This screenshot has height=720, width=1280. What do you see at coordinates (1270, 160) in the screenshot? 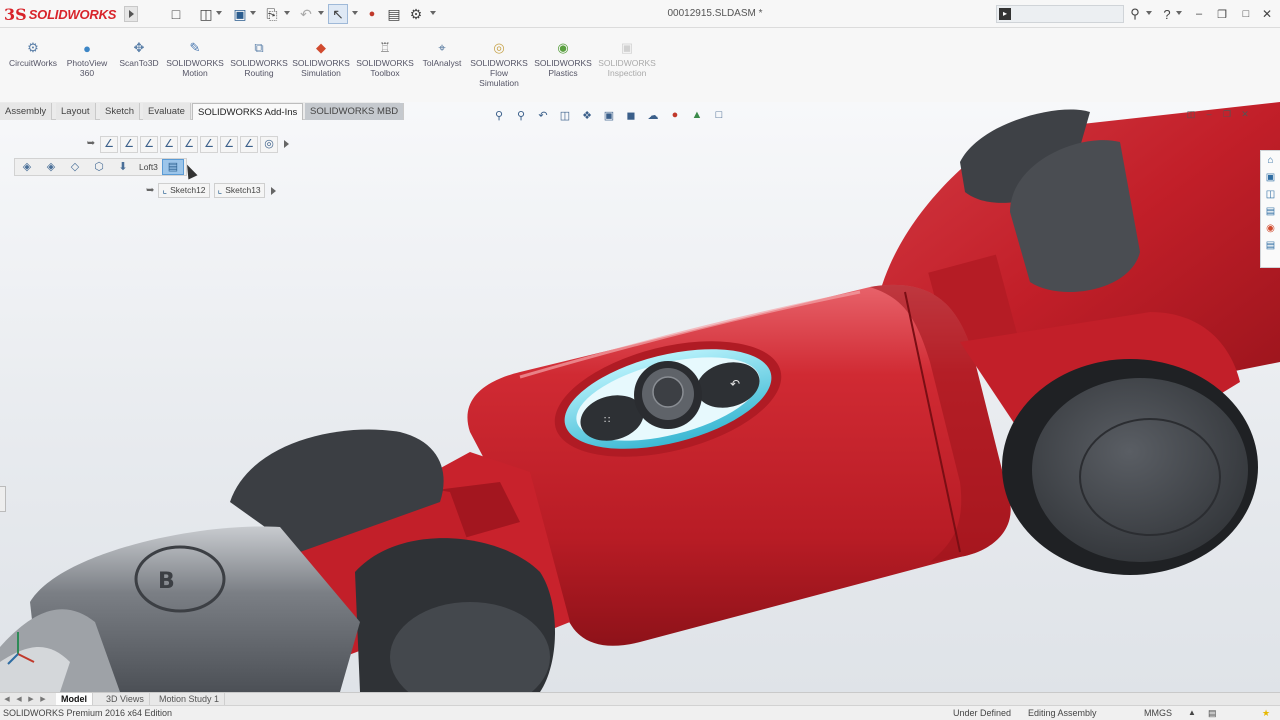
I see `solidworks-resources-icon: ⌂` at bounding box center [1270, 160].